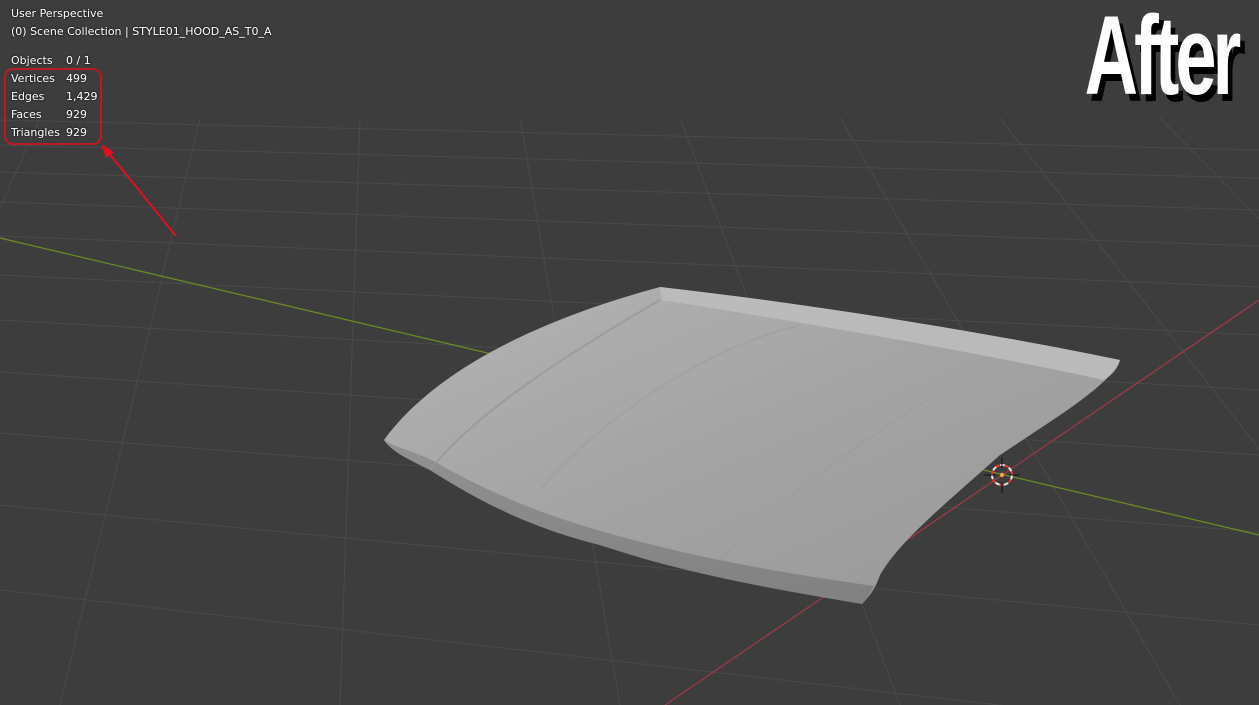 This screenshot has width=1259, height=705. What do you see at coordinates (54, 61) in the screenshot?
I see `stat-row-objects: Objects 0 / 1` at bounding box center [54, 61].